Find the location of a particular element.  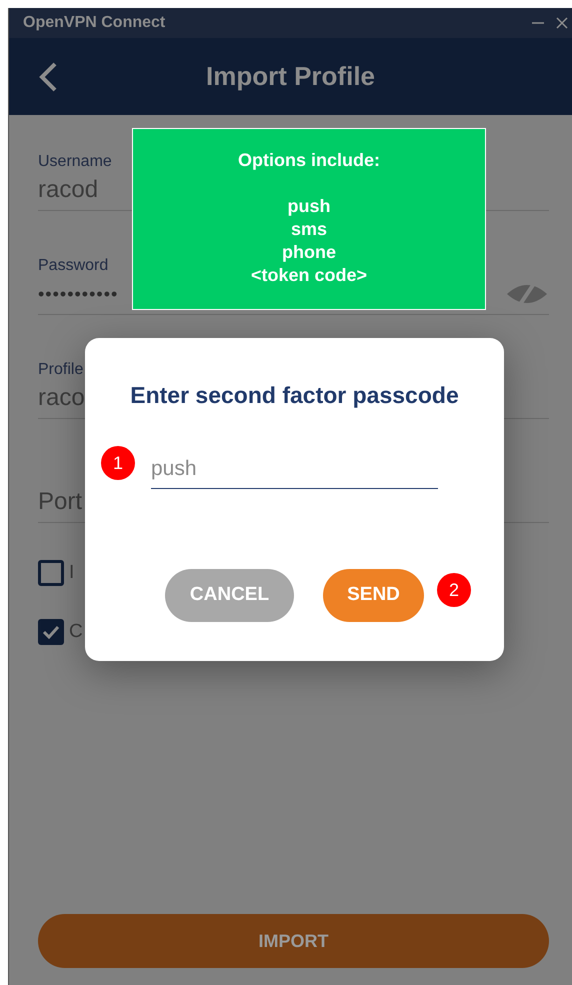

option-text: <token code> is located at coordinates (309, 275).